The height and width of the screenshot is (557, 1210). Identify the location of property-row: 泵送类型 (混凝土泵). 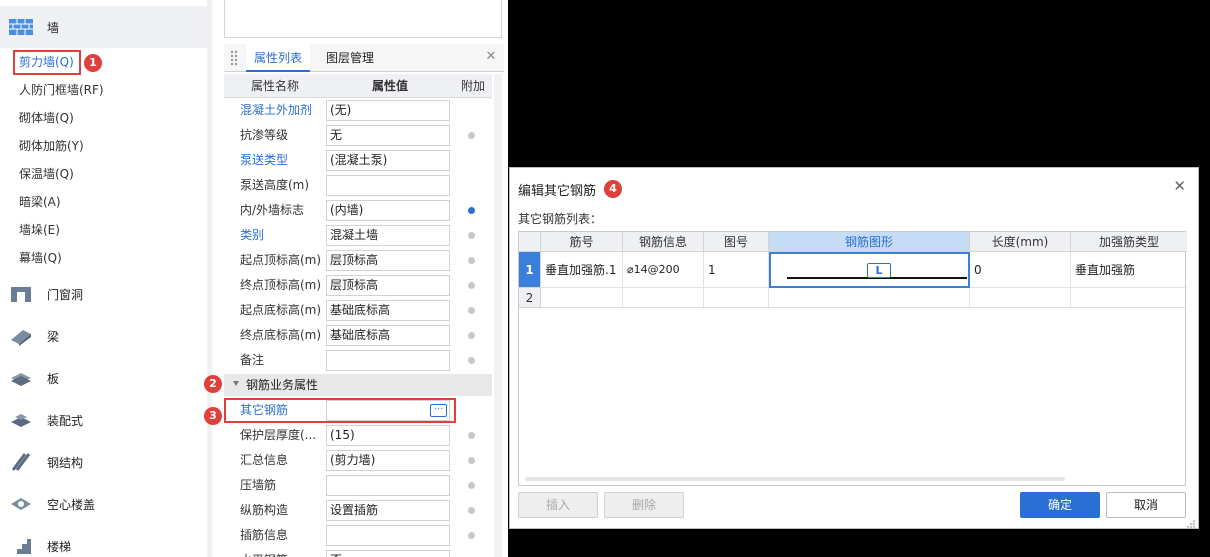
(358, 160).